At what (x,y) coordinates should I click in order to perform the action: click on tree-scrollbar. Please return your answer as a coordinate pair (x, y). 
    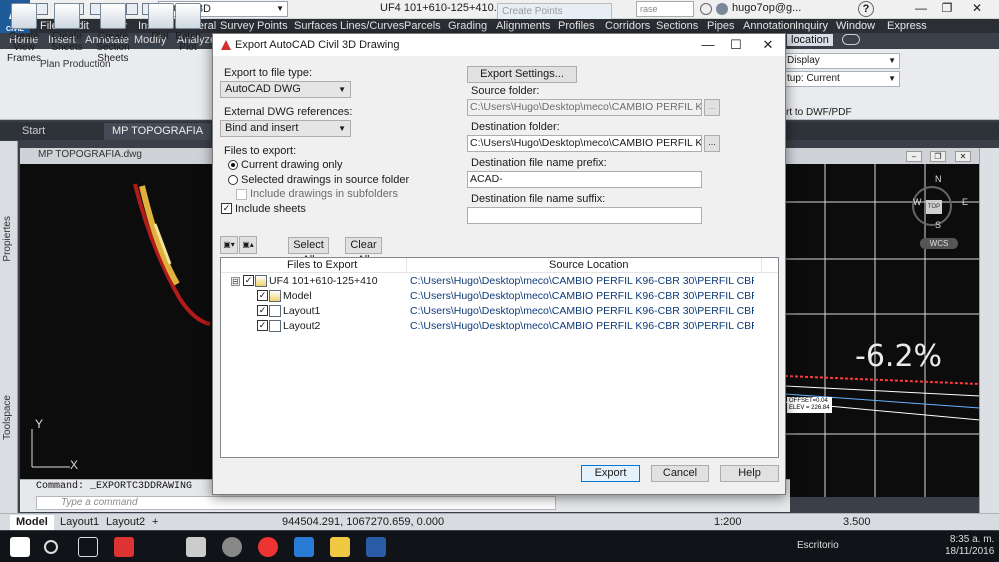
    Looking at the image, I should click on (770, 365).